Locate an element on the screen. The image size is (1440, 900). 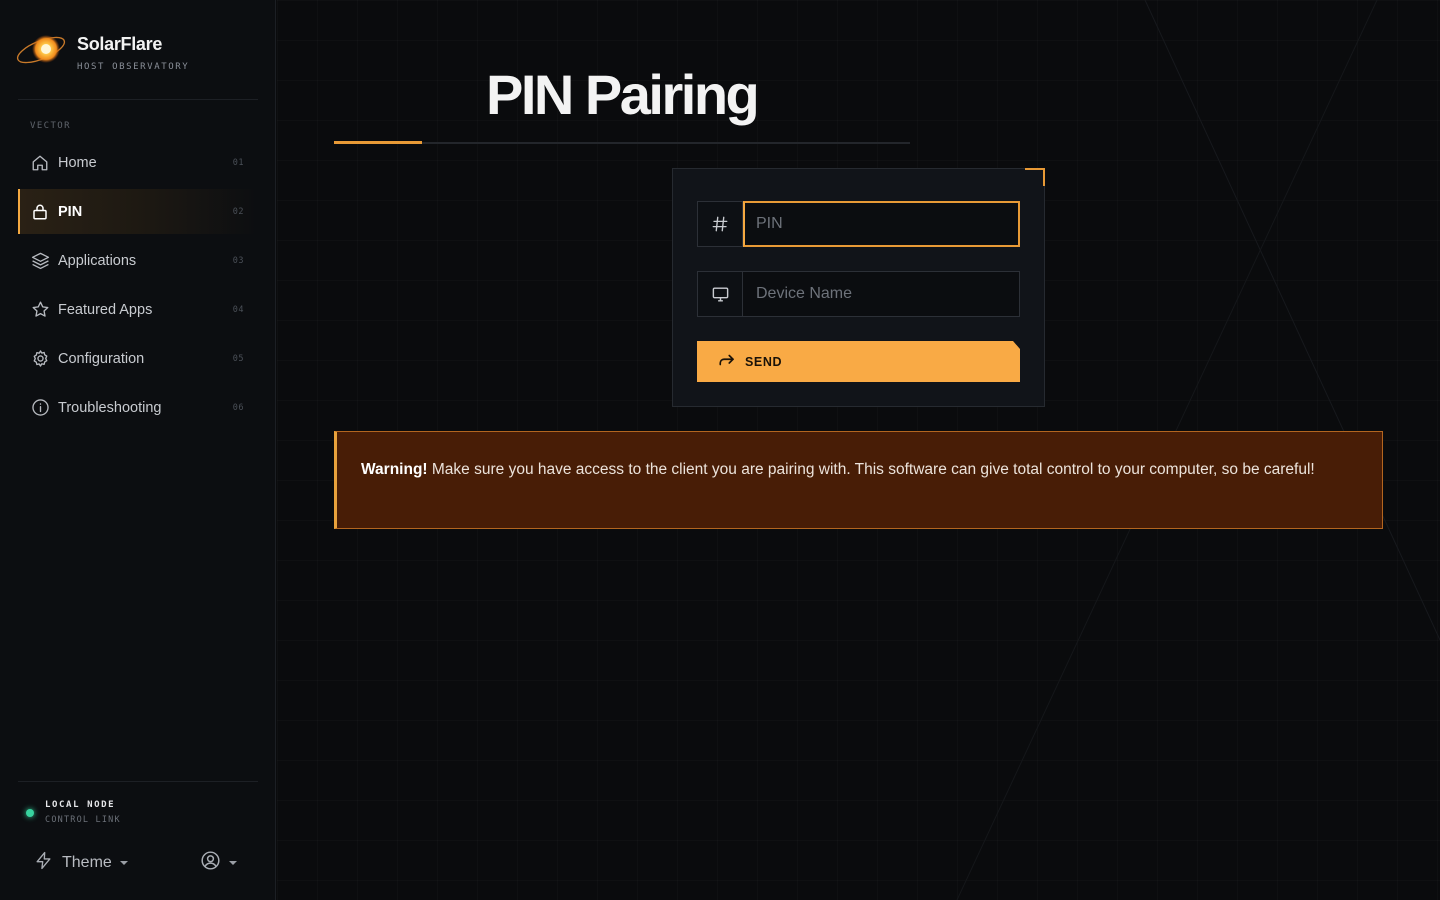
sidebar-item-label: Featured Apps is located at coordinates (105, 309).